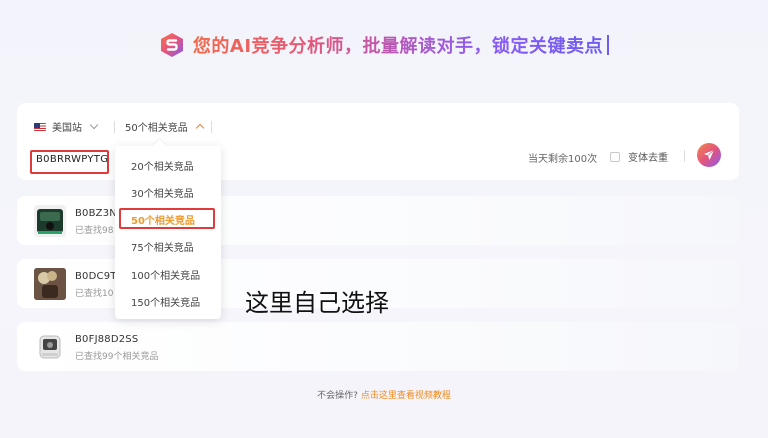 This screenshot has width=768, height=438. I want to click on chevron-up-icon, so click(199, 128).